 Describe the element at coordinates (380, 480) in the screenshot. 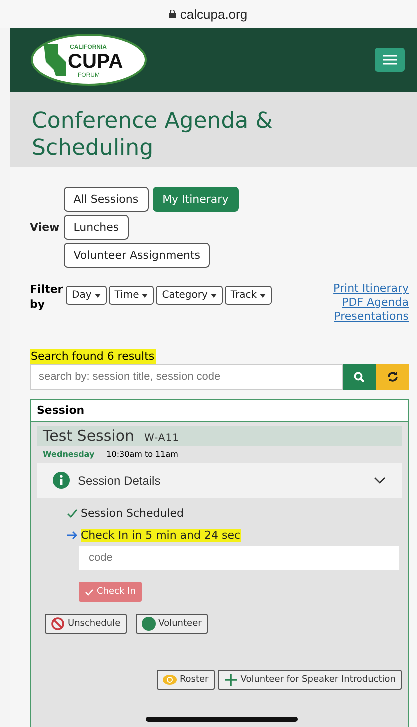

I see `chevron-icon` at that location.